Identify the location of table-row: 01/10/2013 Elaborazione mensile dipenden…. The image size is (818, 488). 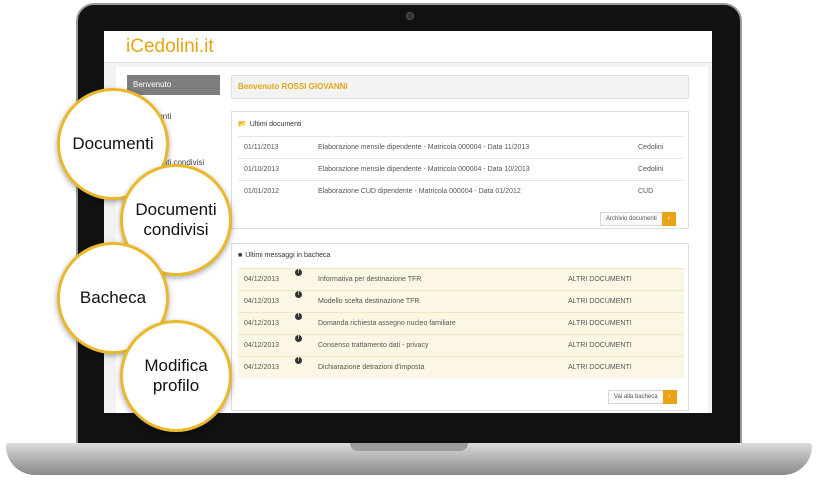
(461, 169).